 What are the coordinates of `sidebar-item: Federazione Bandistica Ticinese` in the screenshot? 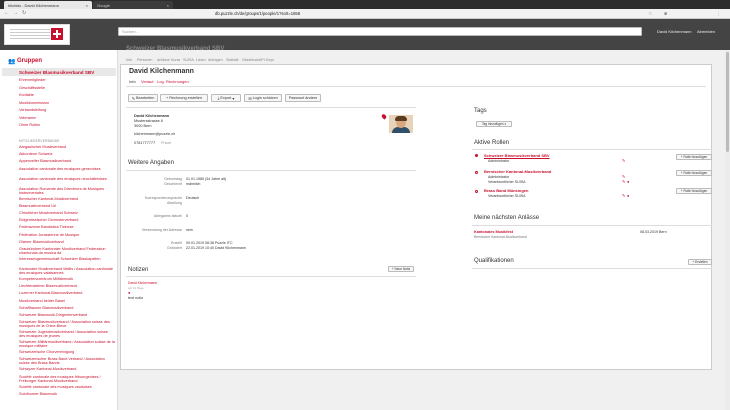 It's located at (67, 227).